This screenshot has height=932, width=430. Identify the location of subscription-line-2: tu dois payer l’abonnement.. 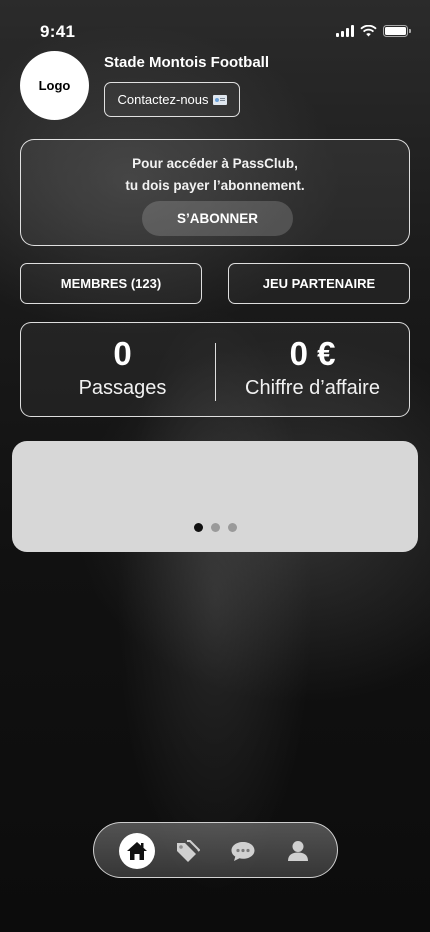
(215, 185).